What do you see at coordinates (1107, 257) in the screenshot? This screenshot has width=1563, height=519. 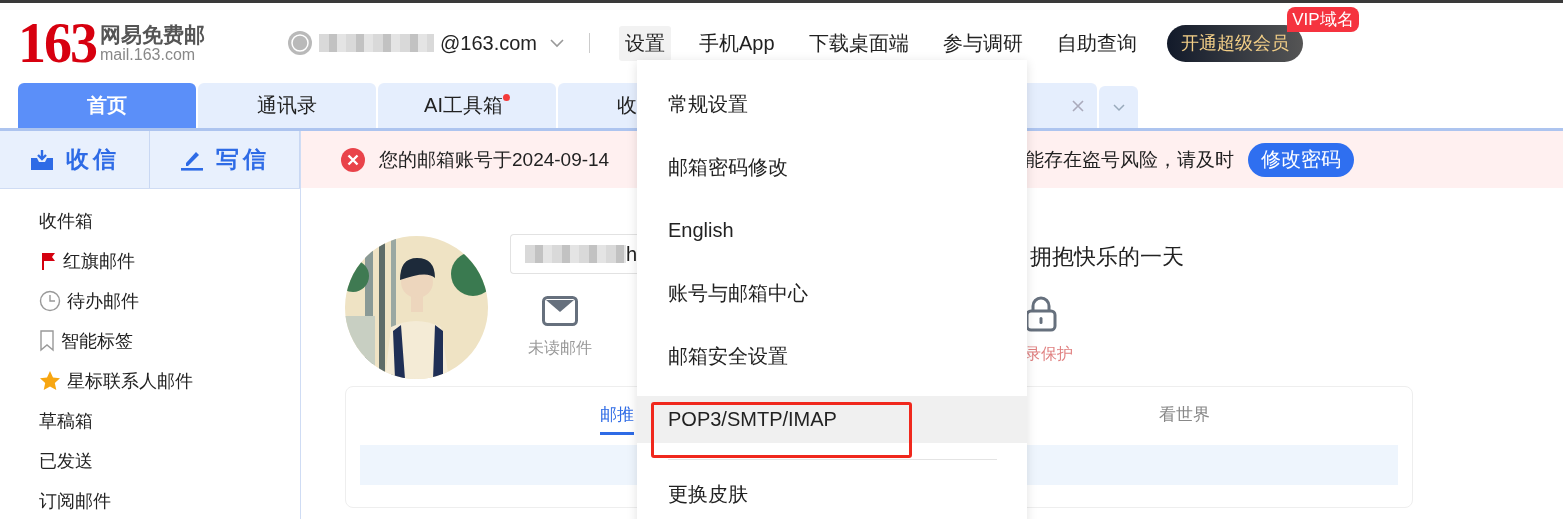 I see `greeting-text: 拥抱快乐的一天` at bounding box center [1107, 257].